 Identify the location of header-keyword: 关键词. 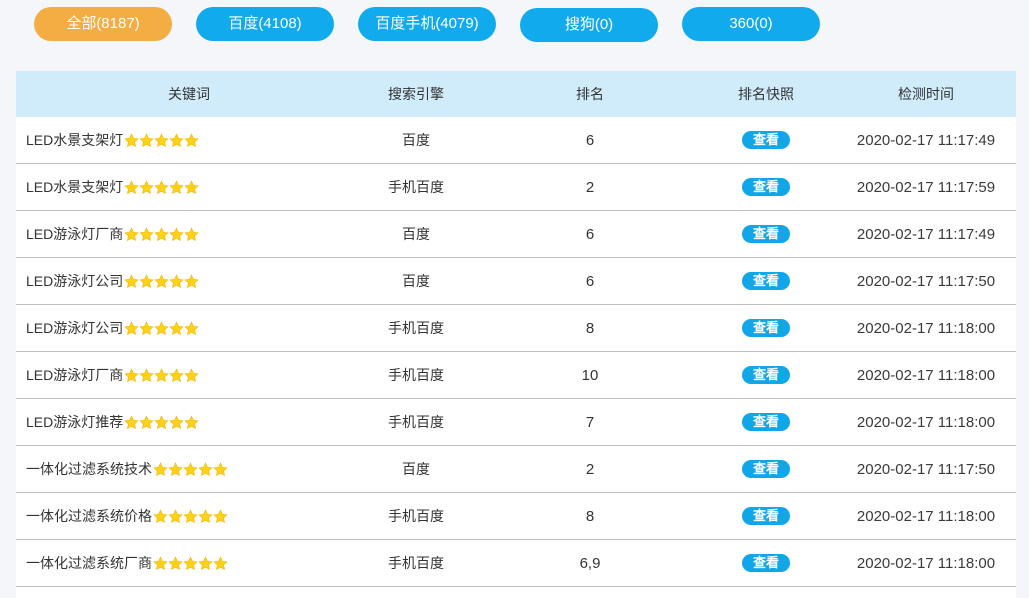
(189, 94).